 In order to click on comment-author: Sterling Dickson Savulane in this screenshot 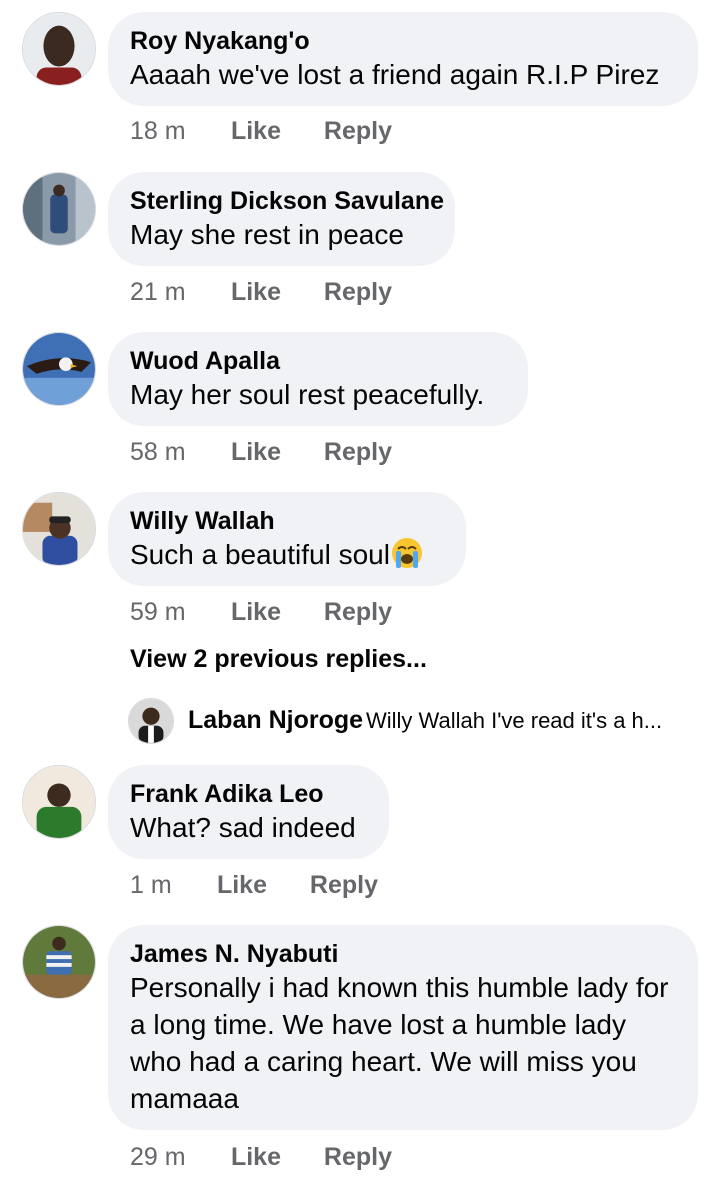, I will do `click(287, 201)`.